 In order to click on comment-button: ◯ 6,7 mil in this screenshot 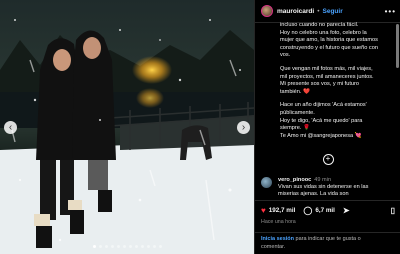, I will do `click(319, 210)`.